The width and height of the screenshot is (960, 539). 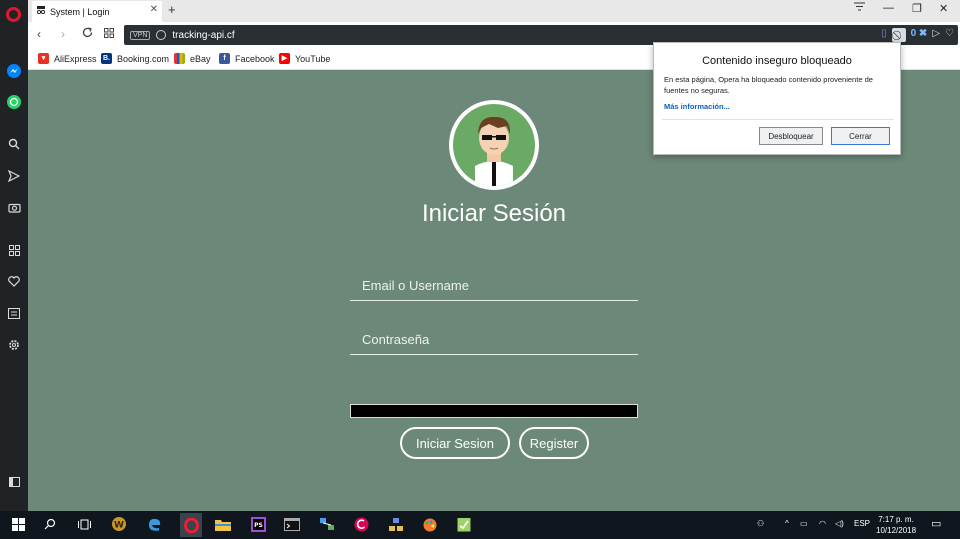 What do you see at coordinates (327, 524) in the screenshot?
I see `network-app-icon` at bounding box center [327, 524].